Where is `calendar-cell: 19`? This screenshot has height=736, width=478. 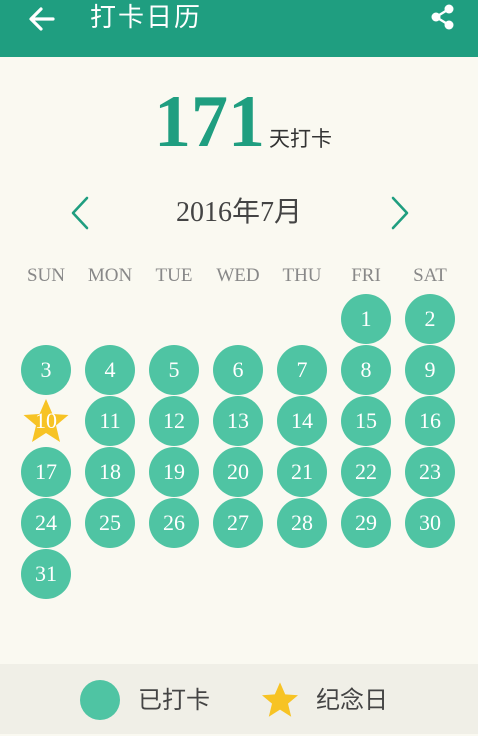
calendar-cell: 19 is located at coordinates (174, 471).